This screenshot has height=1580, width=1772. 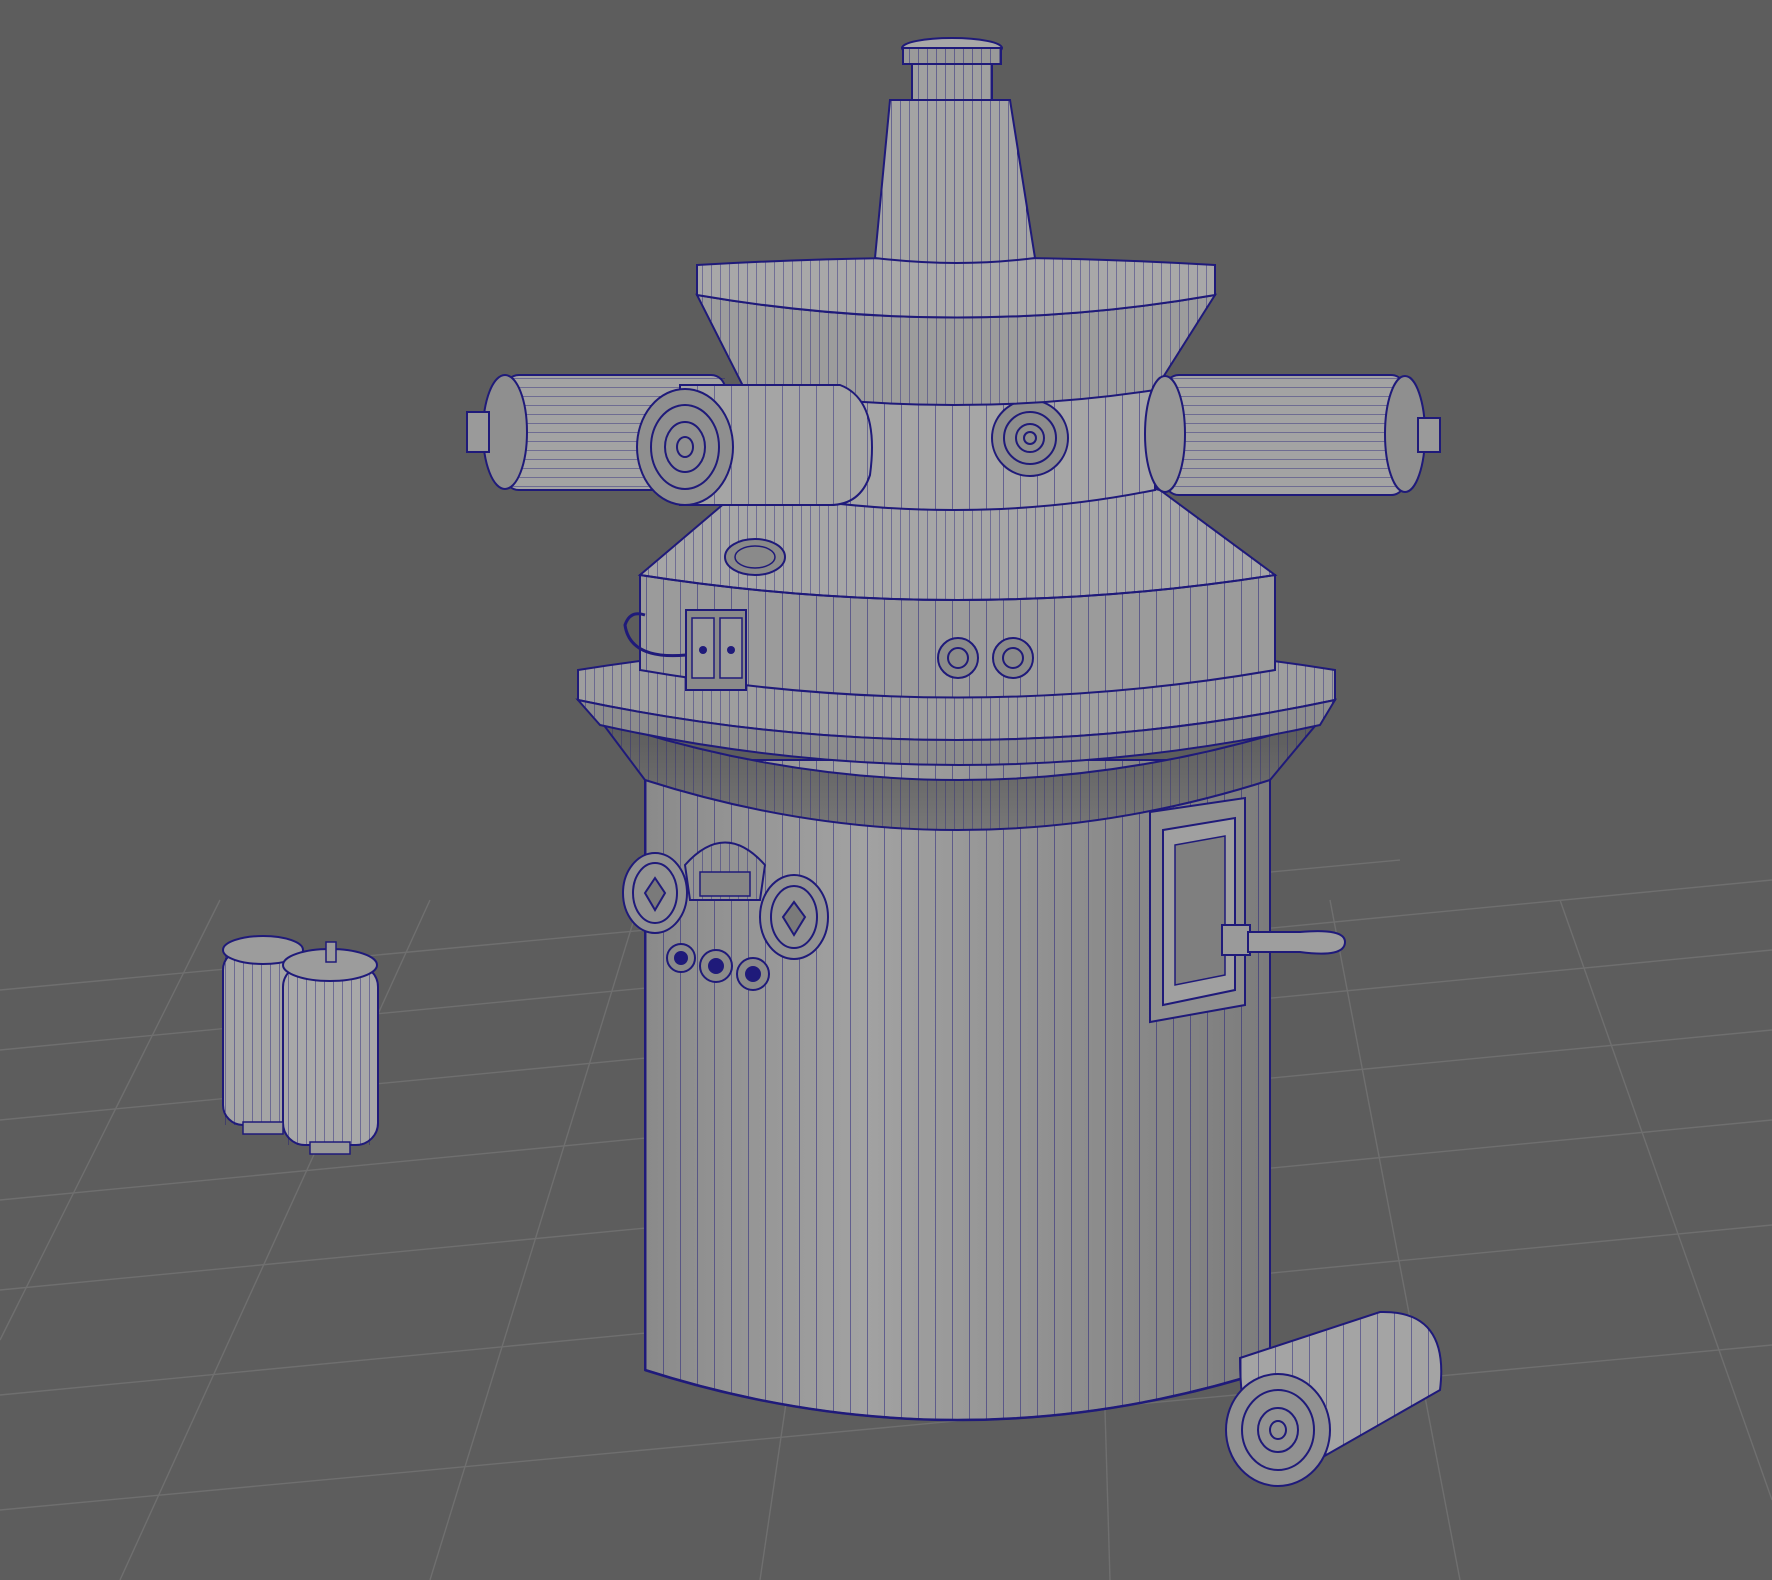 I want to click on neck-porthole, so click(x=1030, y=438).